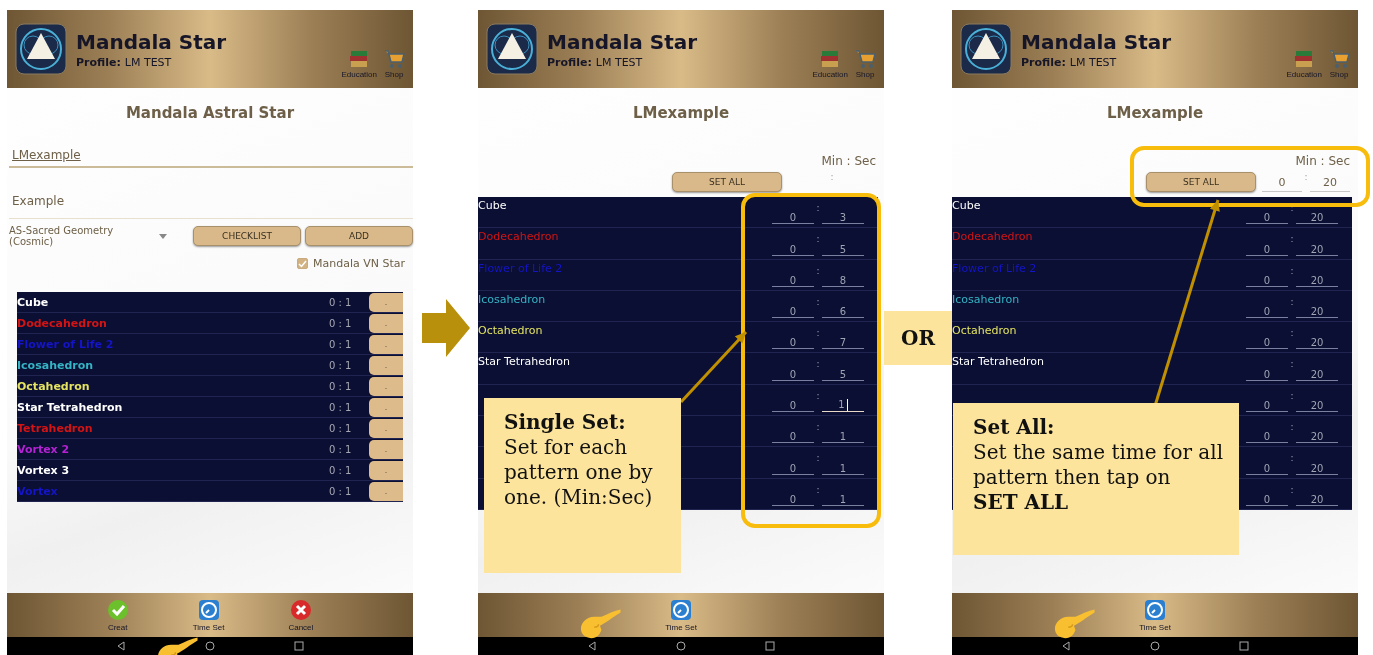 The image size is (1373, 655). What do you see at coordinates (359, 236) in the screenshot?
I see `add-button: ADD` at bounding box center [359, 236].